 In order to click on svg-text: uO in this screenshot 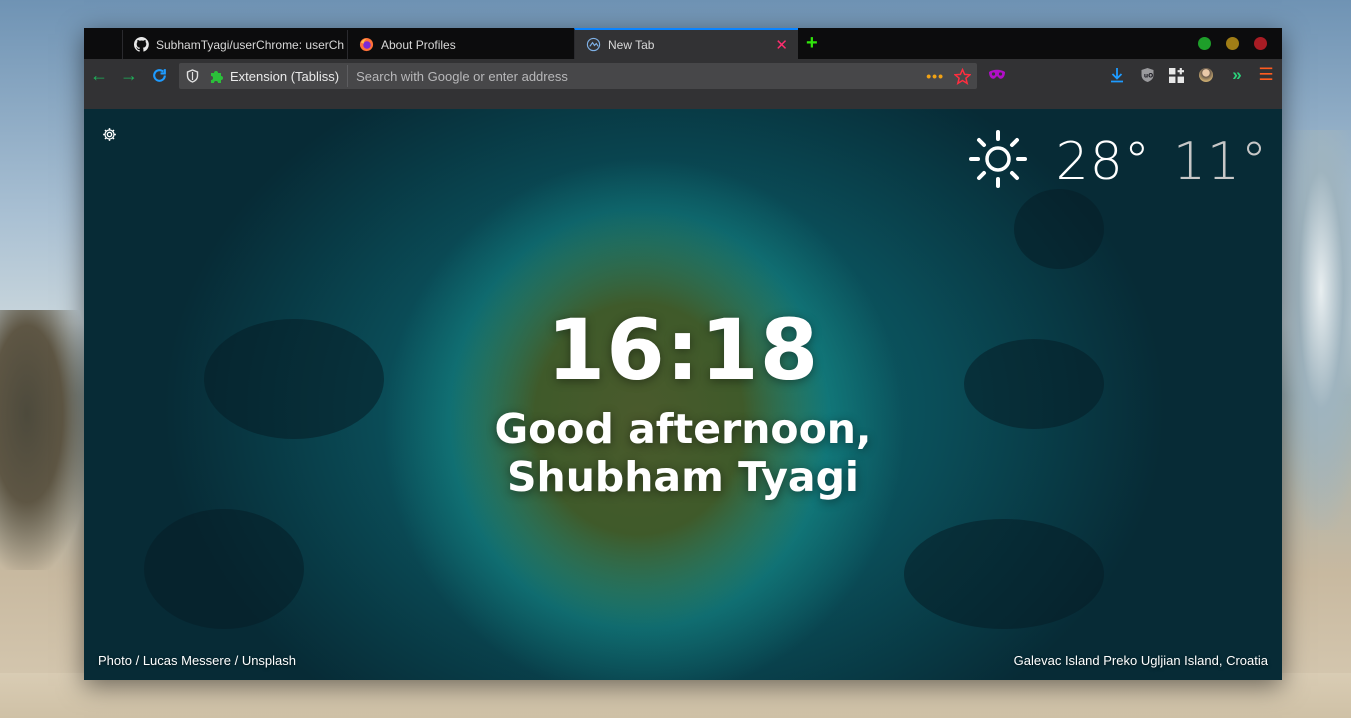, I will do `click(1147, 76)`.